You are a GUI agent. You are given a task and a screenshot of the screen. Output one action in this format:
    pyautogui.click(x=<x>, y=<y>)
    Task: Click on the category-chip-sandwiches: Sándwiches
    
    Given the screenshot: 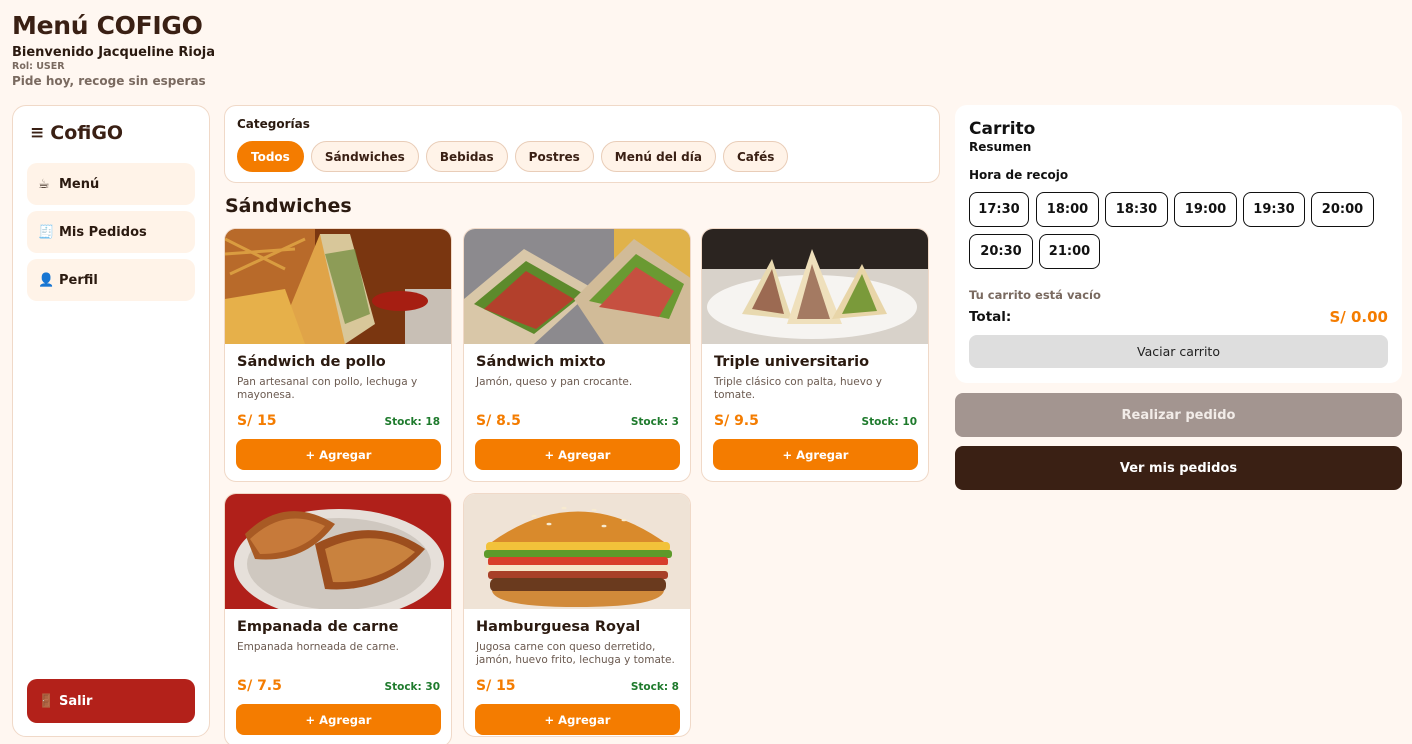 What is the action you would take?
    pyautogui.click(x=364, y=156)
    